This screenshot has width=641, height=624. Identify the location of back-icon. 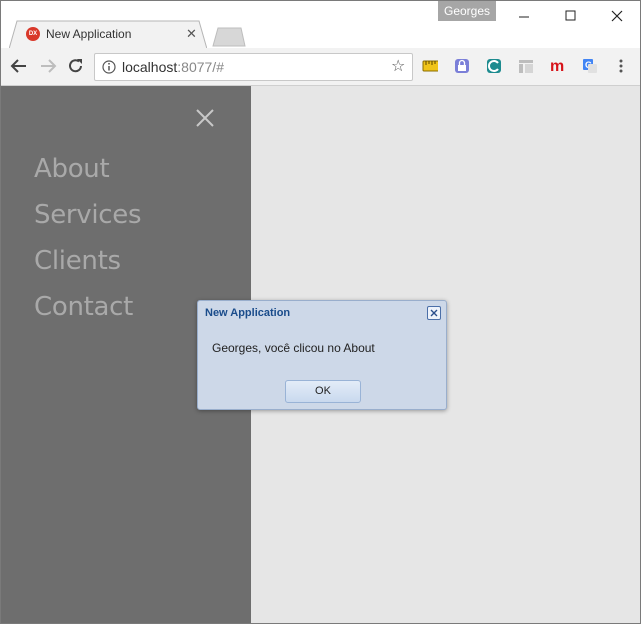
(19, 66).